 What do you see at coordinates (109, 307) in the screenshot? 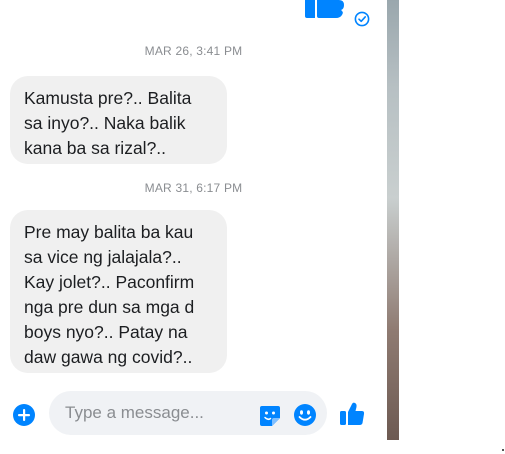
I see `message-text-line: nga pre dun sa mga d` at bounding box center [109, 307].